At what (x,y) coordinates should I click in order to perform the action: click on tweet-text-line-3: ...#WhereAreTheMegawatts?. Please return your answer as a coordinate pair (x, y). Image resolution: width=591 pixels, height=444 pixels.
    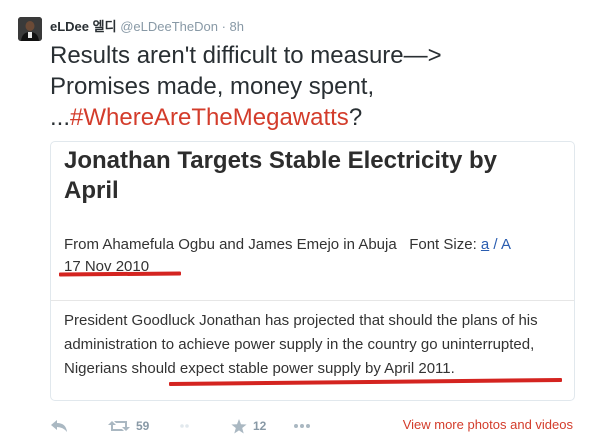
    Looking at the image, I should click on (315, 117).